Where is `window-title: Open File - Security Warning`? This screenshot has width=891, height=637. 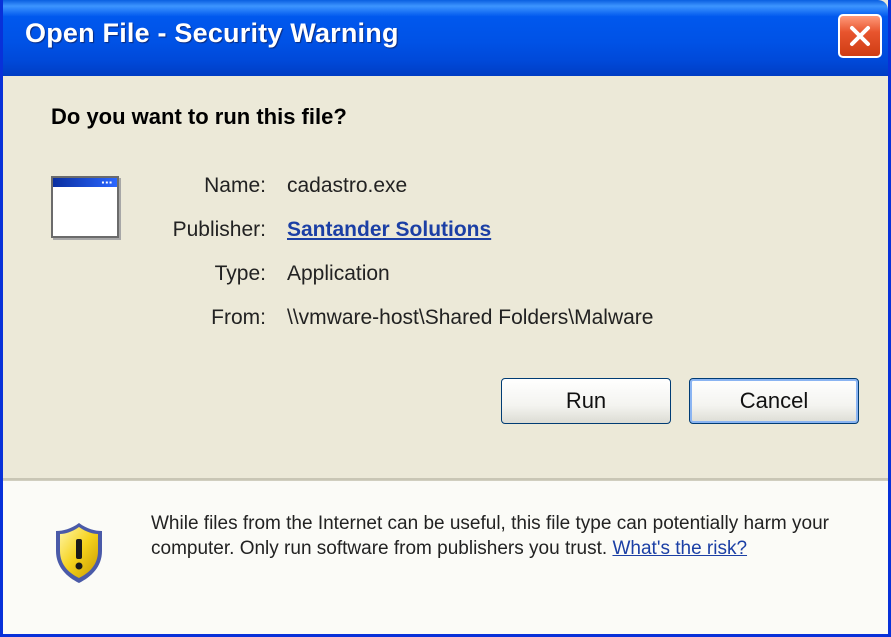 window-title: Open File - Security Warning is located at coordinates (212, 33).